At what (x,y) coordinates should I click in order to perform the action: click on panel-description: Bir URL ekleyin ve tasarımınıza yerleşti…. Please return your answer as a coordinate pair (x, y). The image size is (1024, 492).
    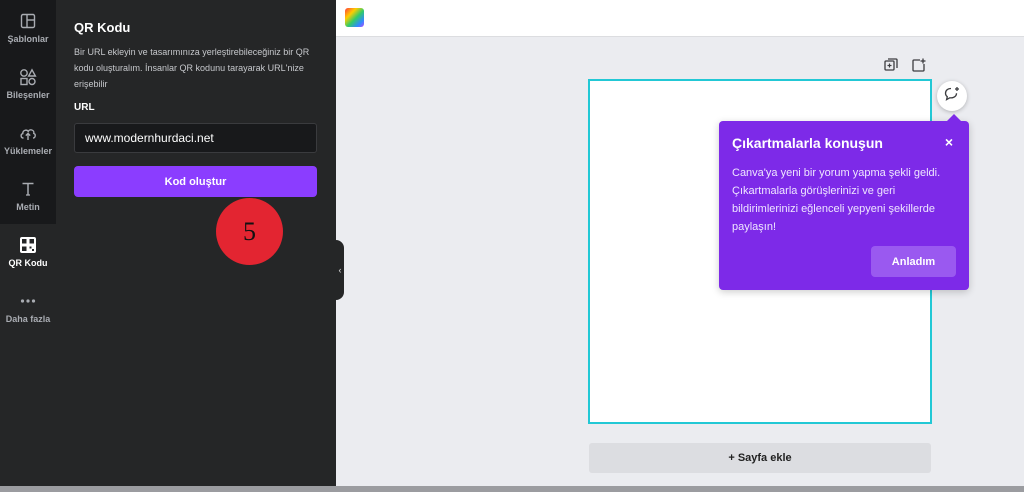
    Looking at the image, I should click on (192, 68).